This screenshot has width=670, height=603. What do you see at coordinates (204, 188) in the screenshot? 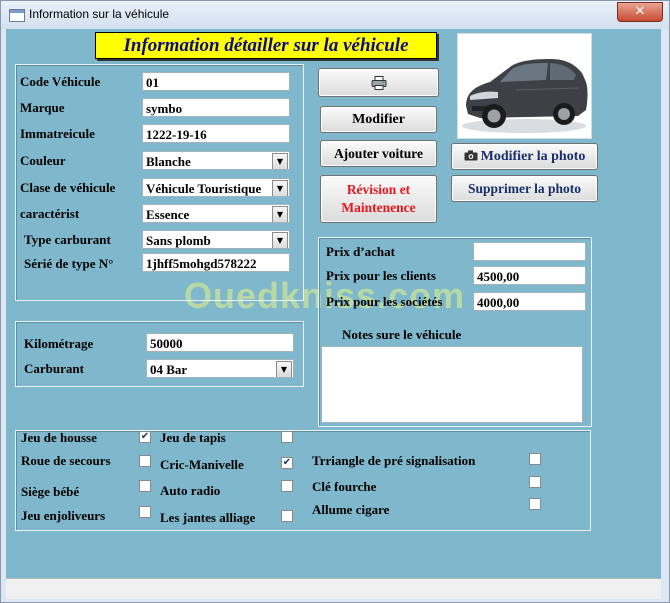
I see `classe-value: Véhicule Touristique` at bounding box center [204, 188].